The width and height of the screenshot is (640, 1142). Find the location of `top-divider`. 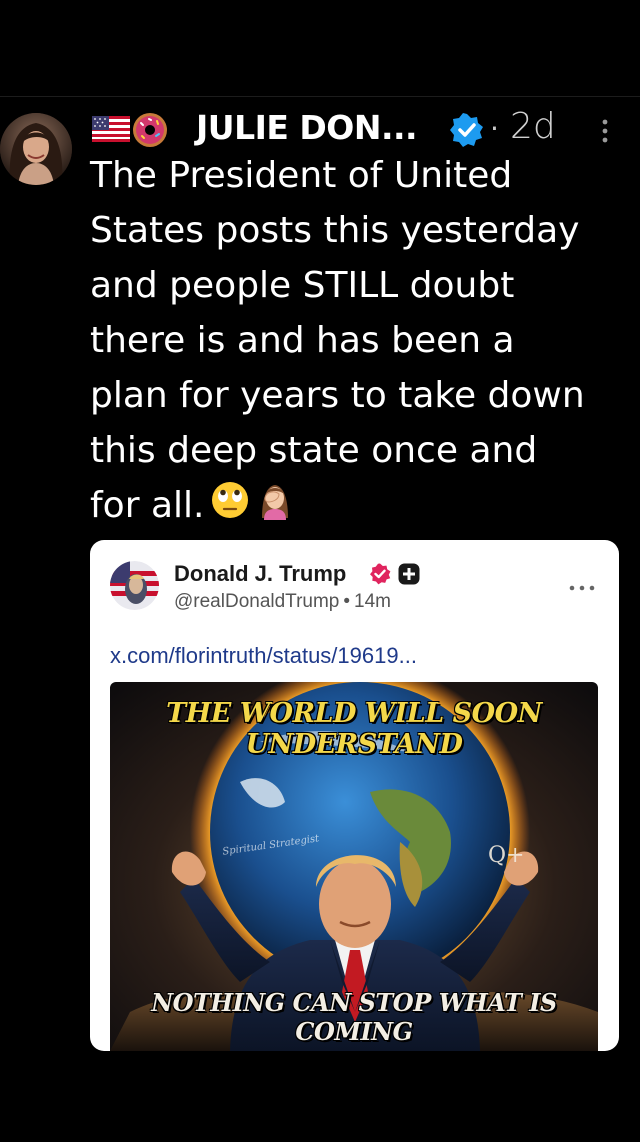

top-divider is located at coordinates (320, 96).